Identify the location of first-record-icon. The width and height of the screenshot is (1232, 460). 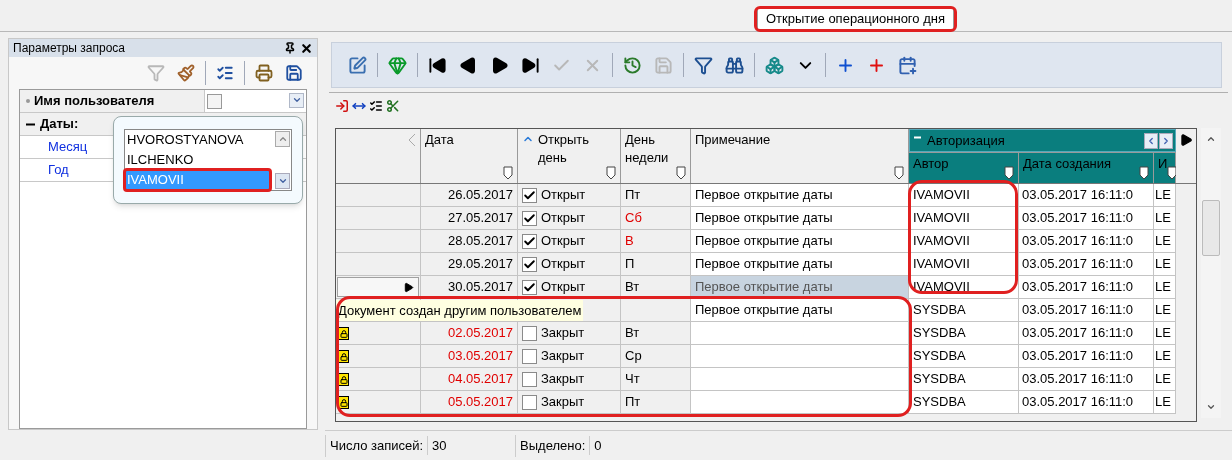
(437, 65).